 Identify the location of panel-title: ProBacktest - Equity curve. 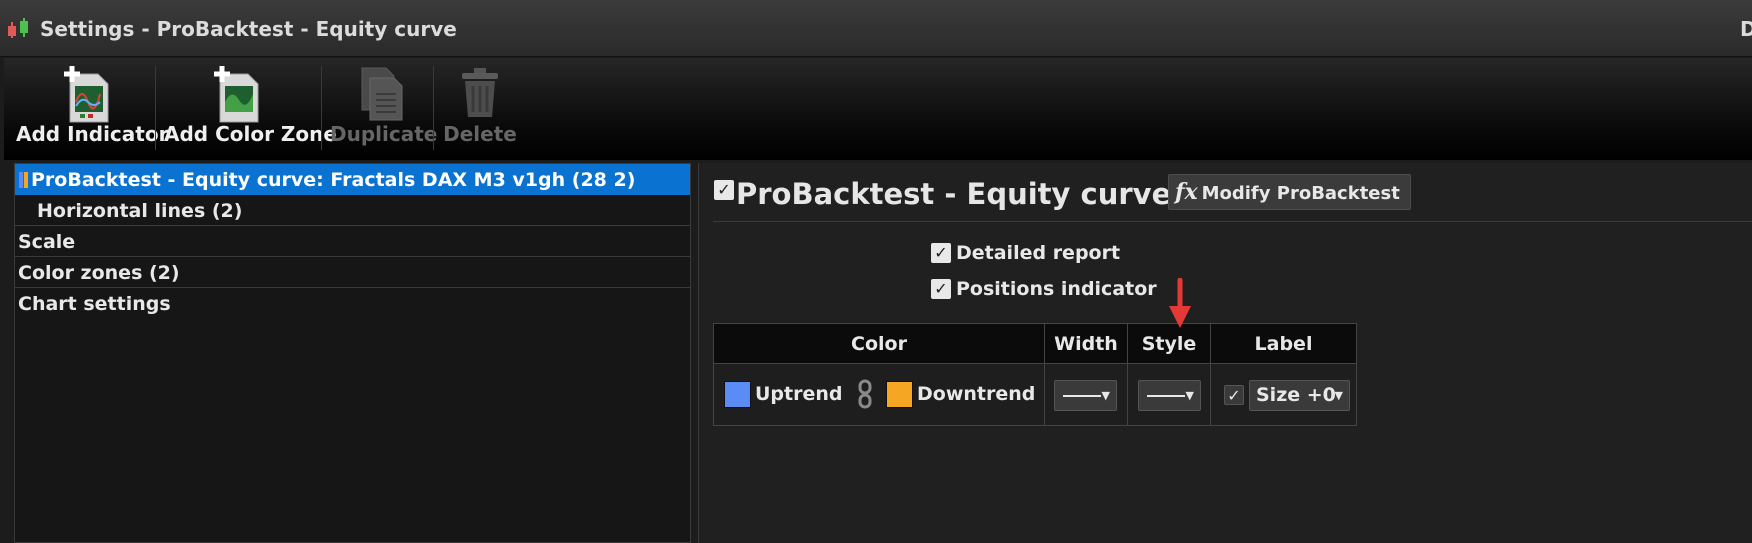
(954, 194).